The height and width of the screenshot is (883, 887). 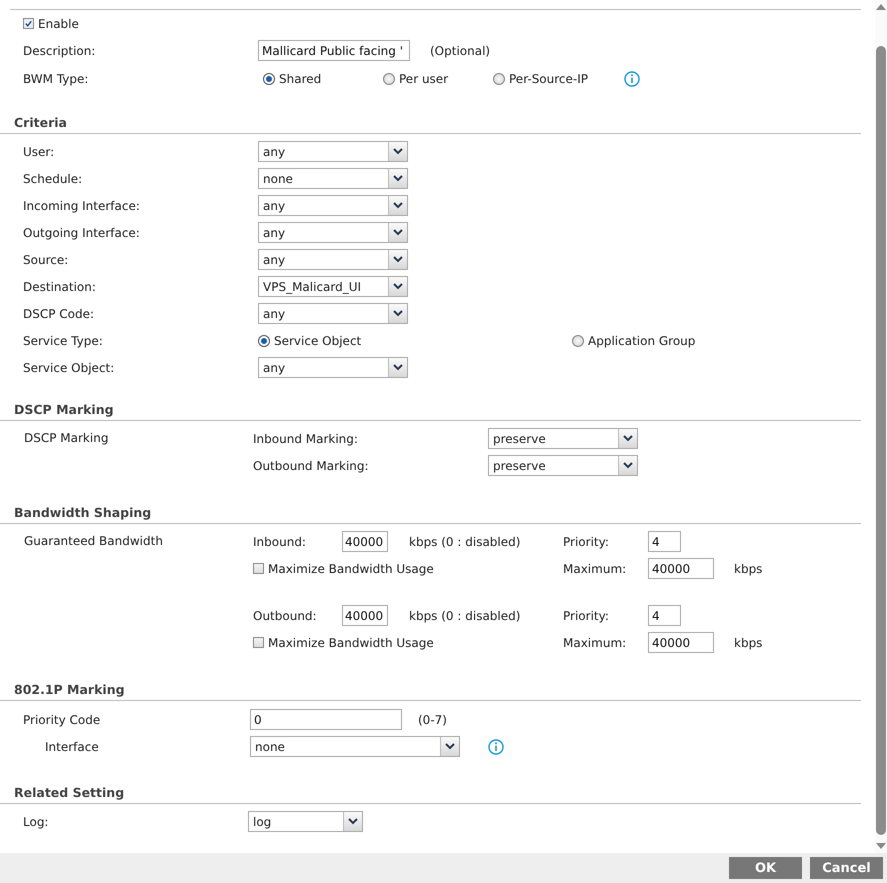 I want to click on interface-label: Interface, so click(x=72, y=747).